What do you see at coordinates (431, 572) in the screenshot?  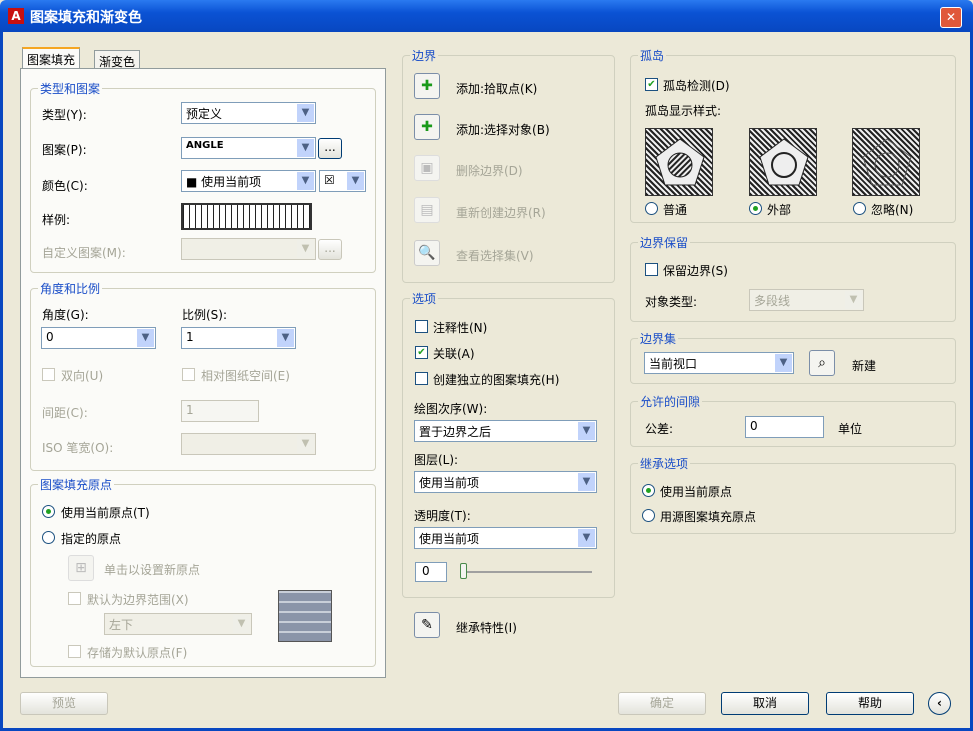 I see `transparency-amount-input: 0` at bounding box center [431, 572].